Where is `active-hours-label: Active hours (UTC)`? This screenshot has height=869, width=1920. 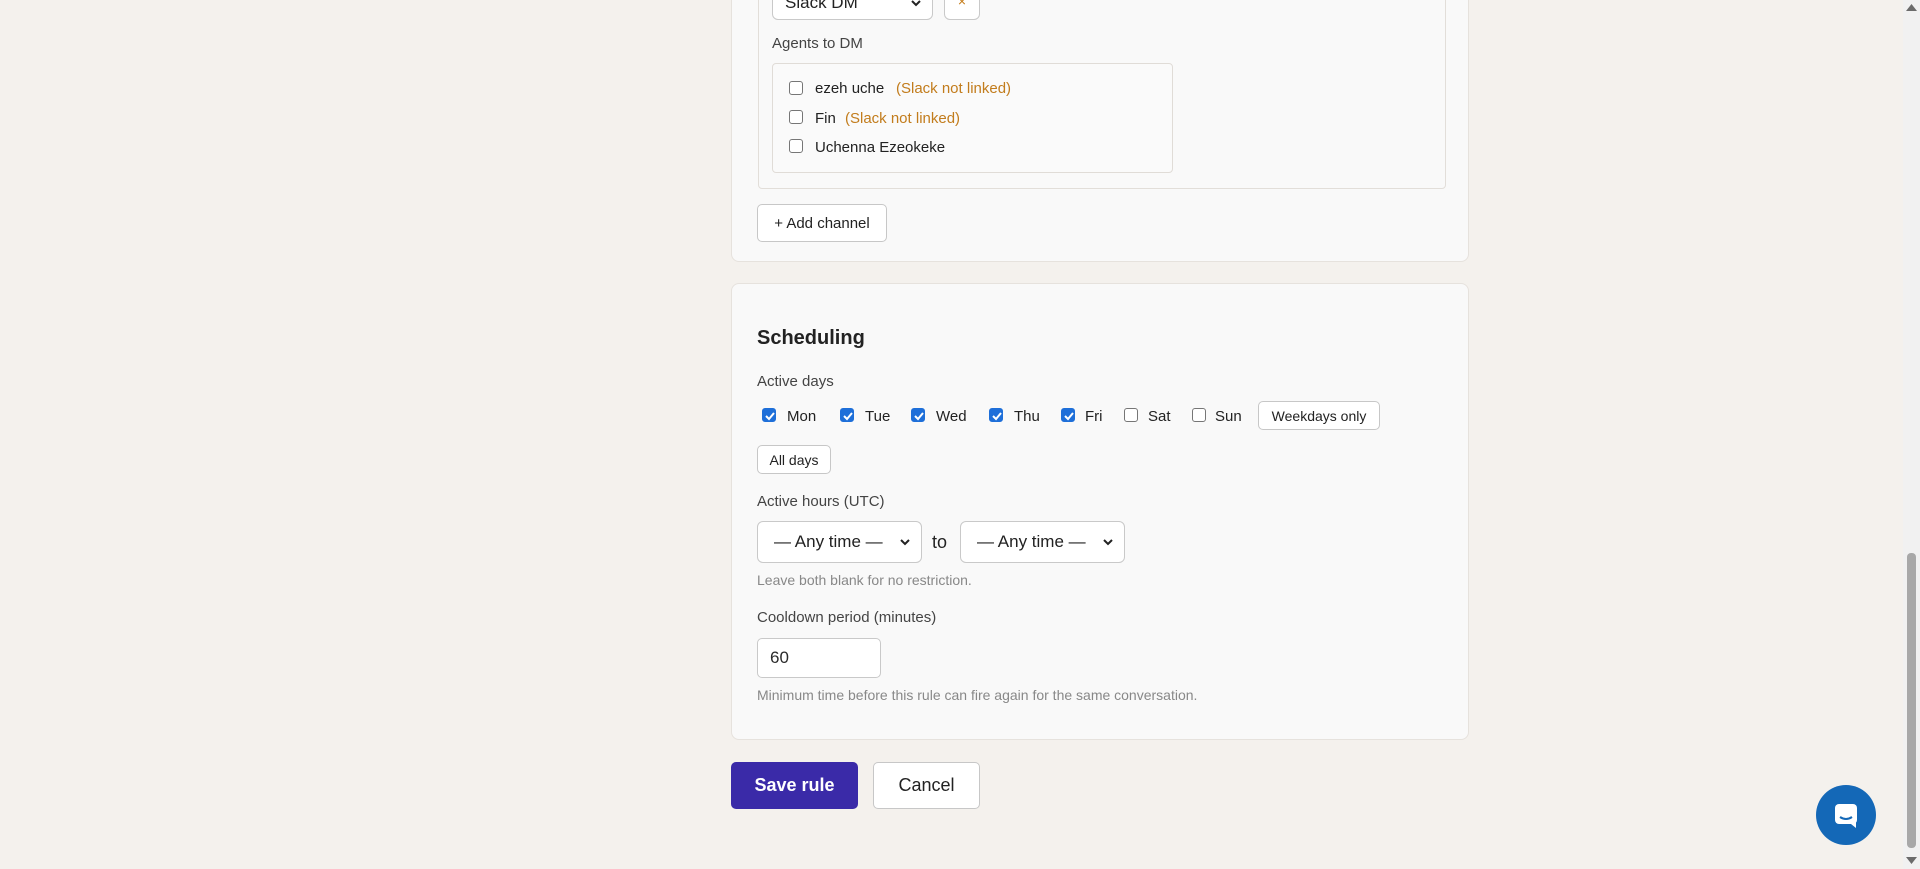 active-hours-label: Active hours (UTC) is located at coordinates (821, 501).